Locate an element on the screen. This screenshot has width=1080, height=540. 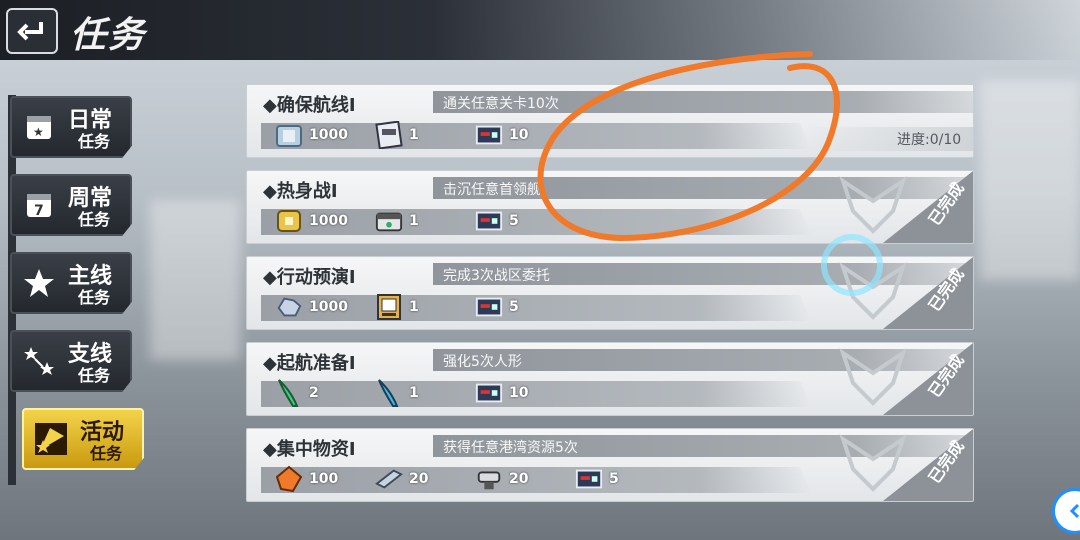
tab-main: 主线 任务 is located at coordinates (71, 283).